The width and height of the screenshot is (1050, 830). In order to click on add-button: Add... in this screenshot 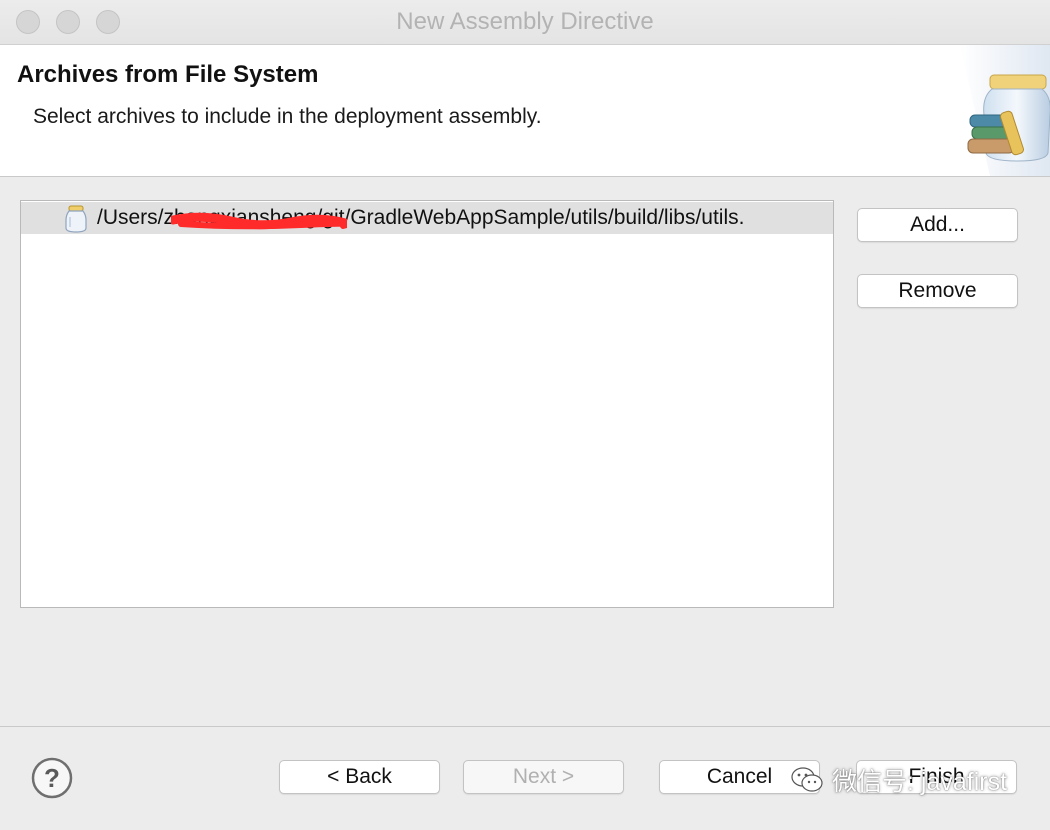, I will do `click(937, 225)`.